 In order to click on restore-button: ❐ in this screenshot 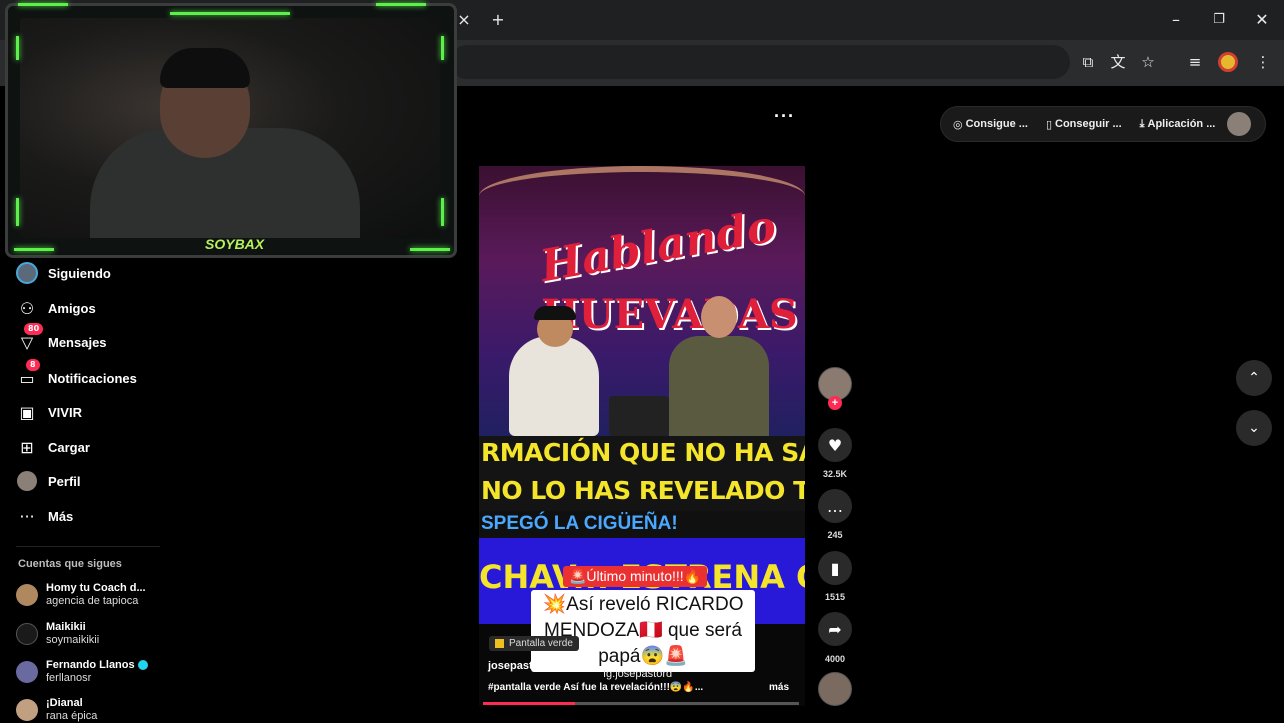, I will do `click(1219, 20)`.